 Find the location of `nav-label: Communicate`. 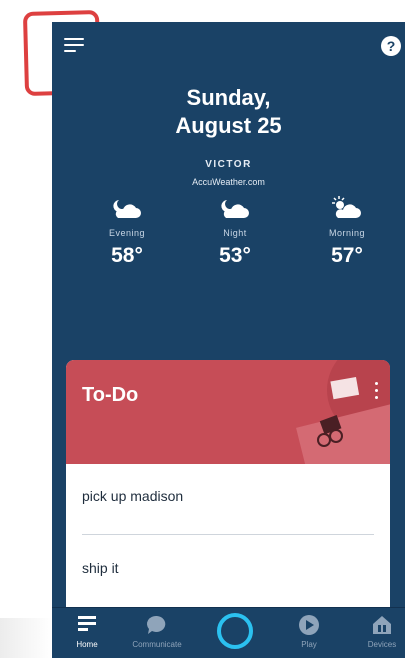

nav-label: Communicate is located at coordinates (157, 644).